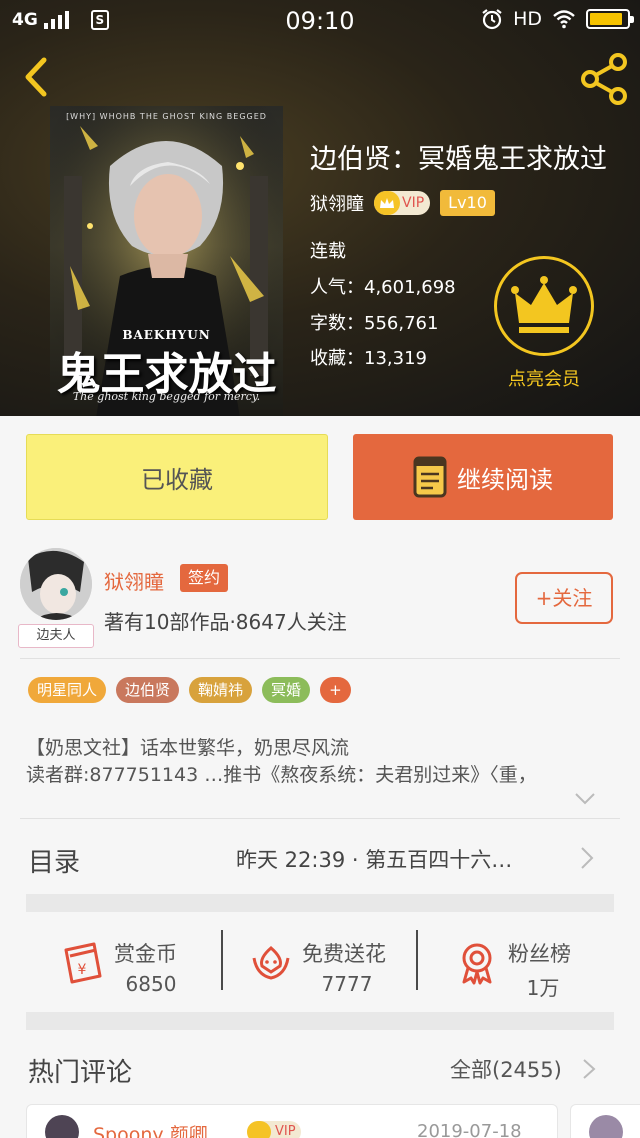  Describe the element at coordinates (145, 954) in the screenshot. I see `stat-title: 赏金币` at that location.